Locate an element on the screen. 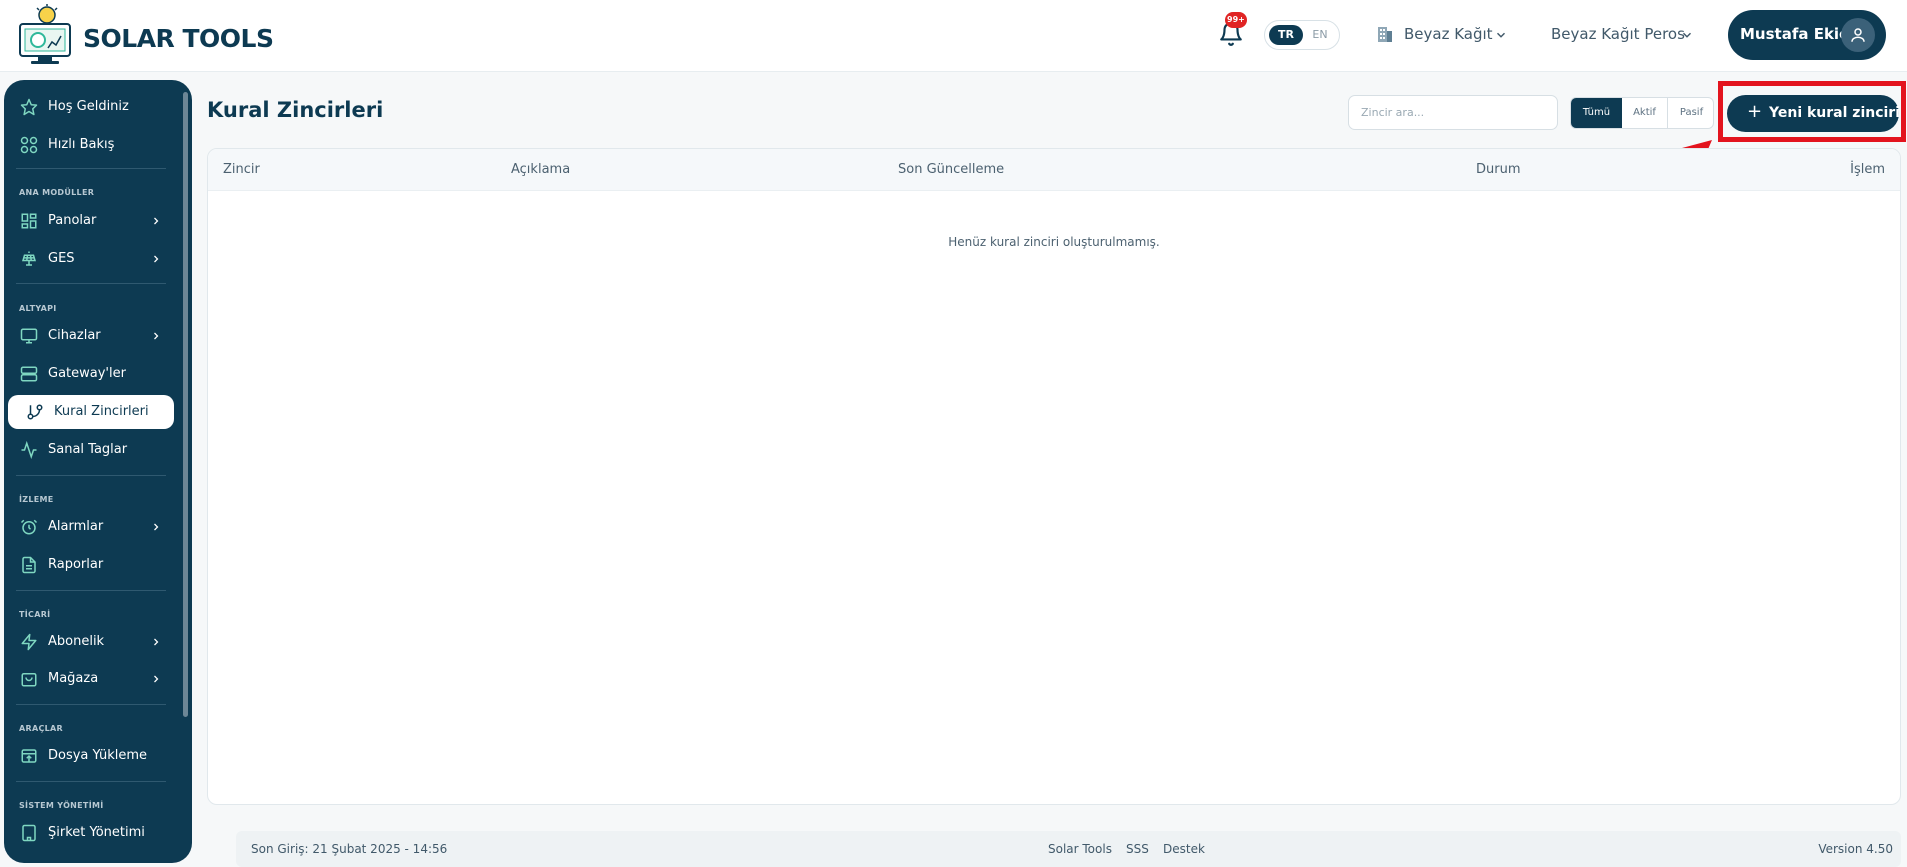 Image resolution: width=1907 pixels, height=867 pixels. dashboard-icon is located at coordinates (29, 221).